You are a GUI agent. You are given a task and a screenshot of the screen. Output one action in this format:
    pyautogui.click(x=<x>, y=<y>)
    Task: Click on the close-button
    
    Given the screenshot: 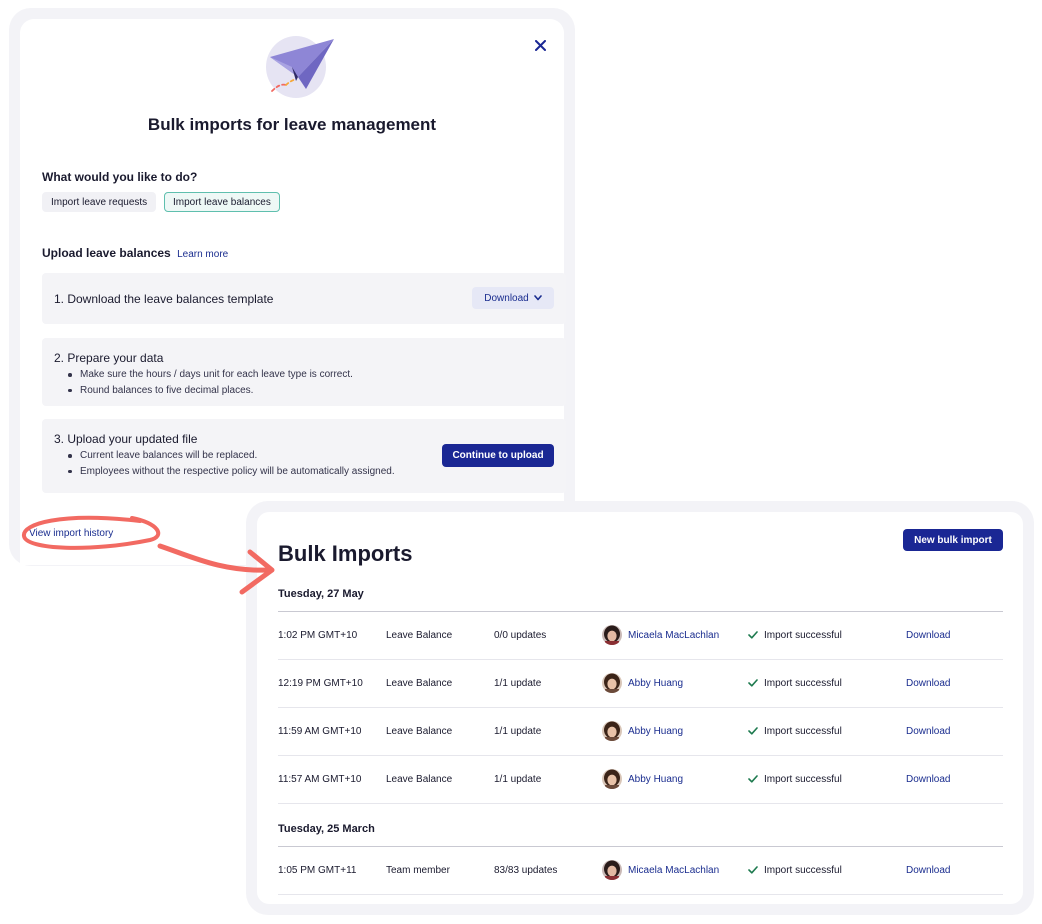 What is the action you would take?
    pyautogui.click(x=540, y=45)
    